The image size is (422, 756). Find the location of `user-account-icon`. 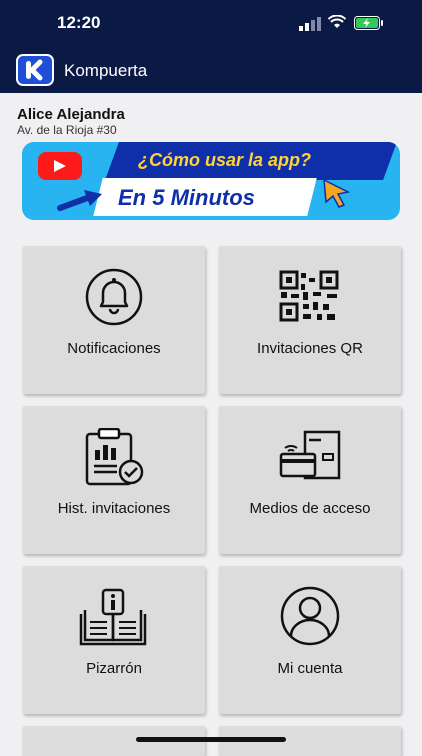

user-account-icon is located at coordinates (310, 616).